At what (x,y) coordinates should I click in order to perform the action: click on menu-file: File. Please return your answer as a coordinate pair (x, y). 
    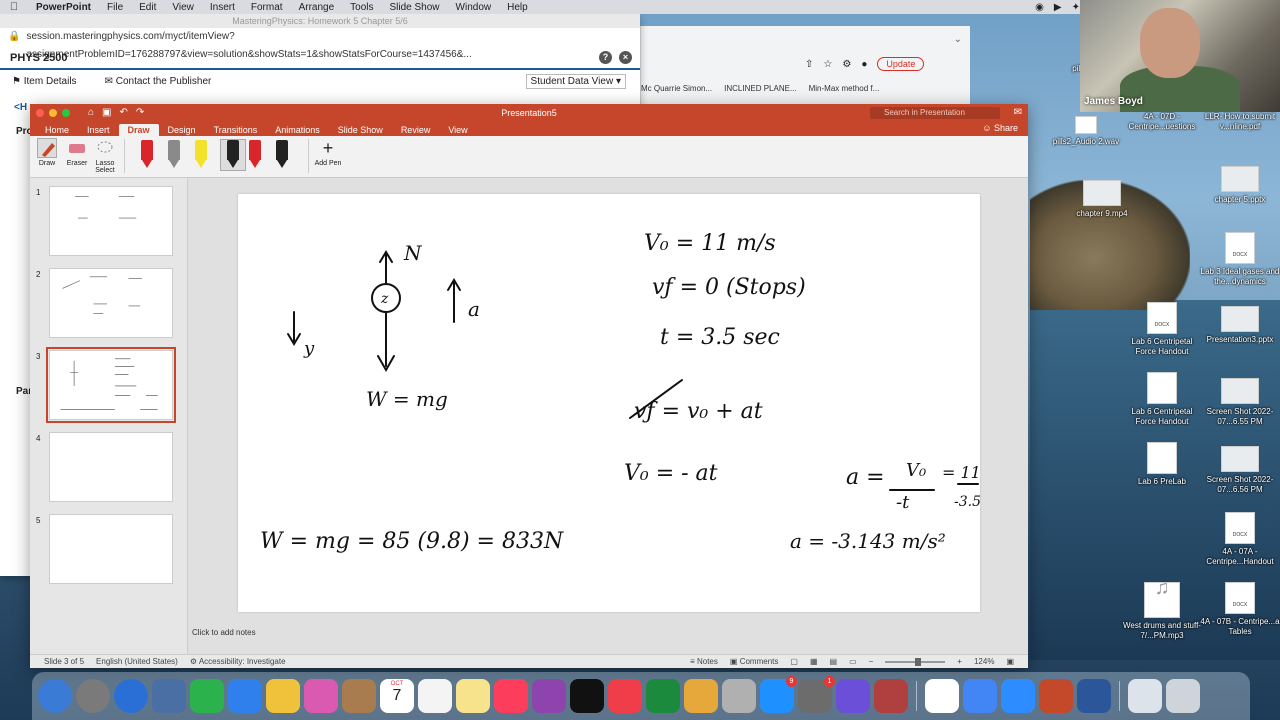
    Looking at the image, I should click on (115, 7).